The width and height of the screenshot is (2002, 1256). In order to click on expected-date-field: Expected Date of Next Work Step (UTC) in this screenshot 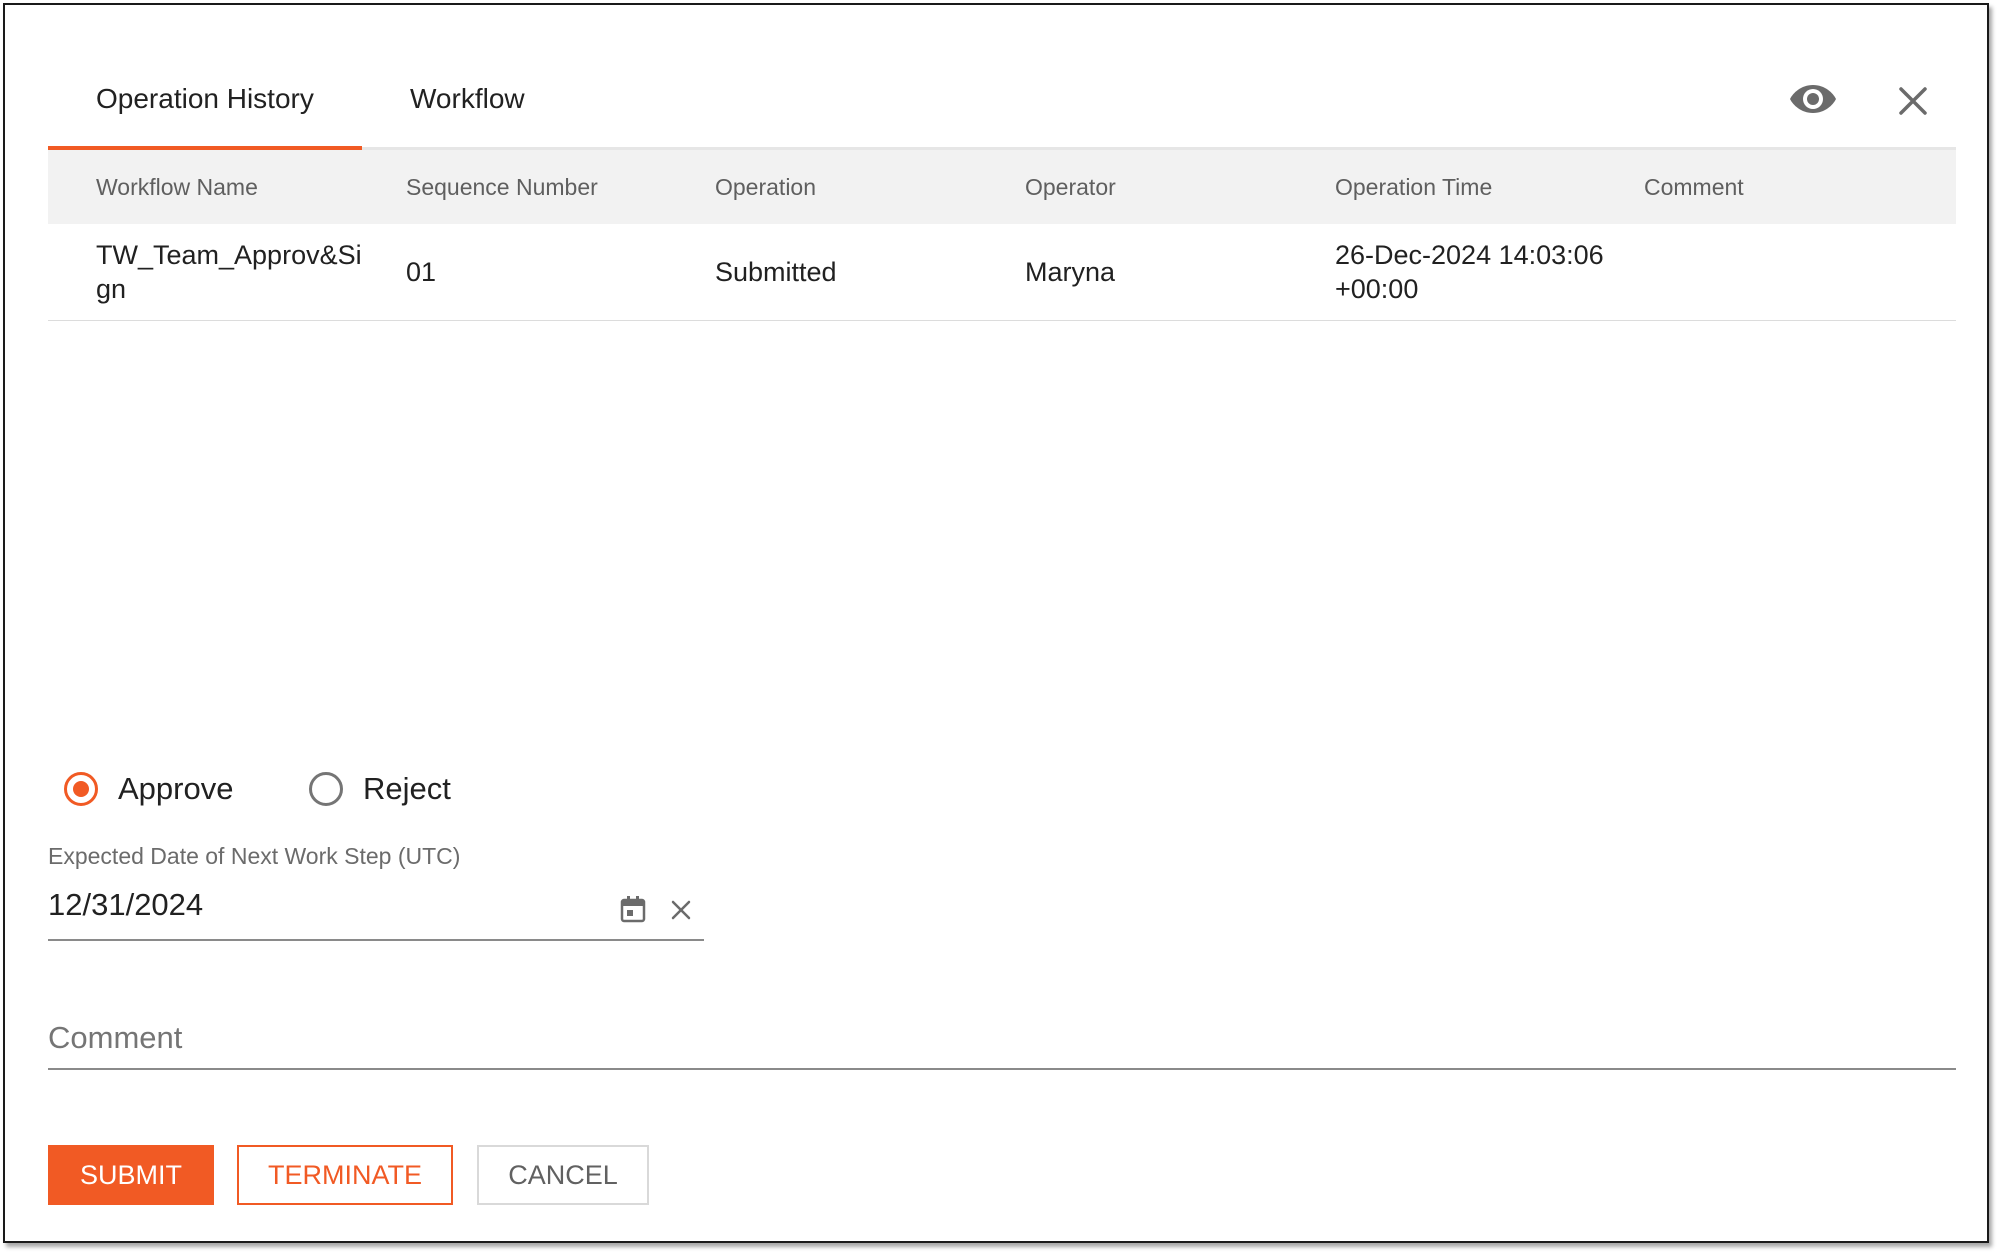, I will do `click(376, 892)`.